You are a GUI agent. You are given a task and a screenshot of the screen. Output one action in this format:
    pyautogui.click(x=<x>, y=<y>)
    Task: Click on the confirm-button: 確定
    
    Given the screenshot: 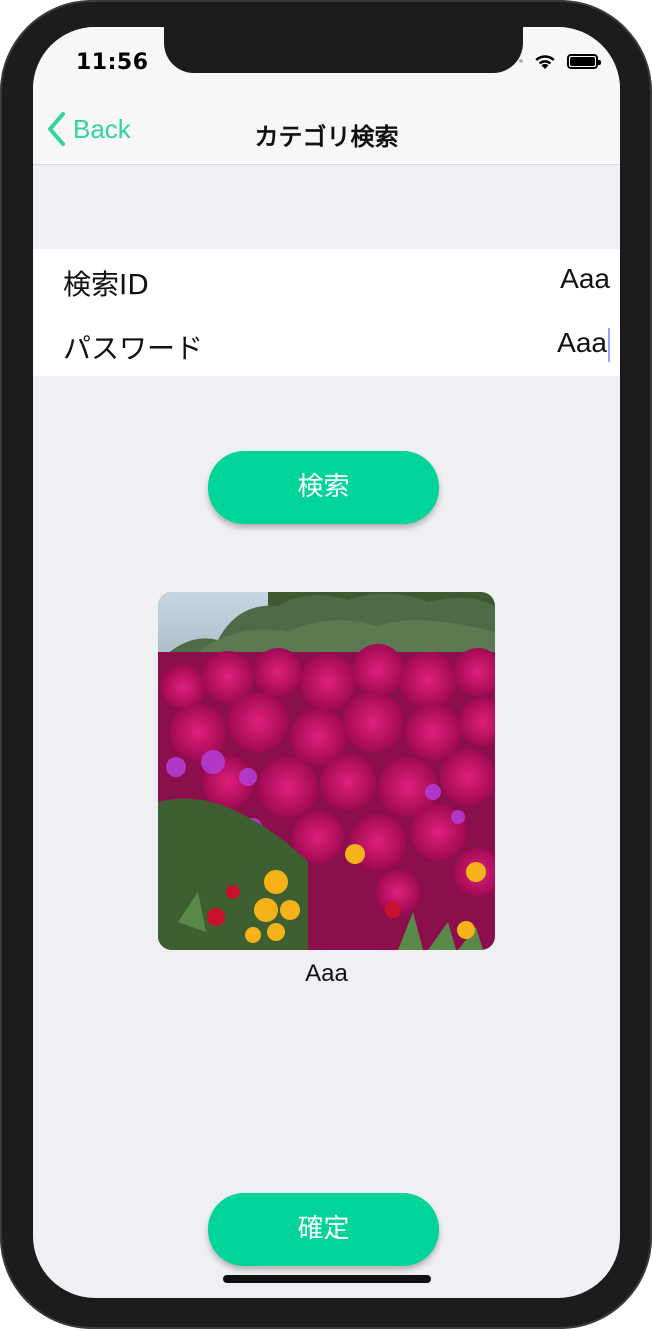 What is the action you would take?
    pyautogui.click(x=323, y=1229)
    